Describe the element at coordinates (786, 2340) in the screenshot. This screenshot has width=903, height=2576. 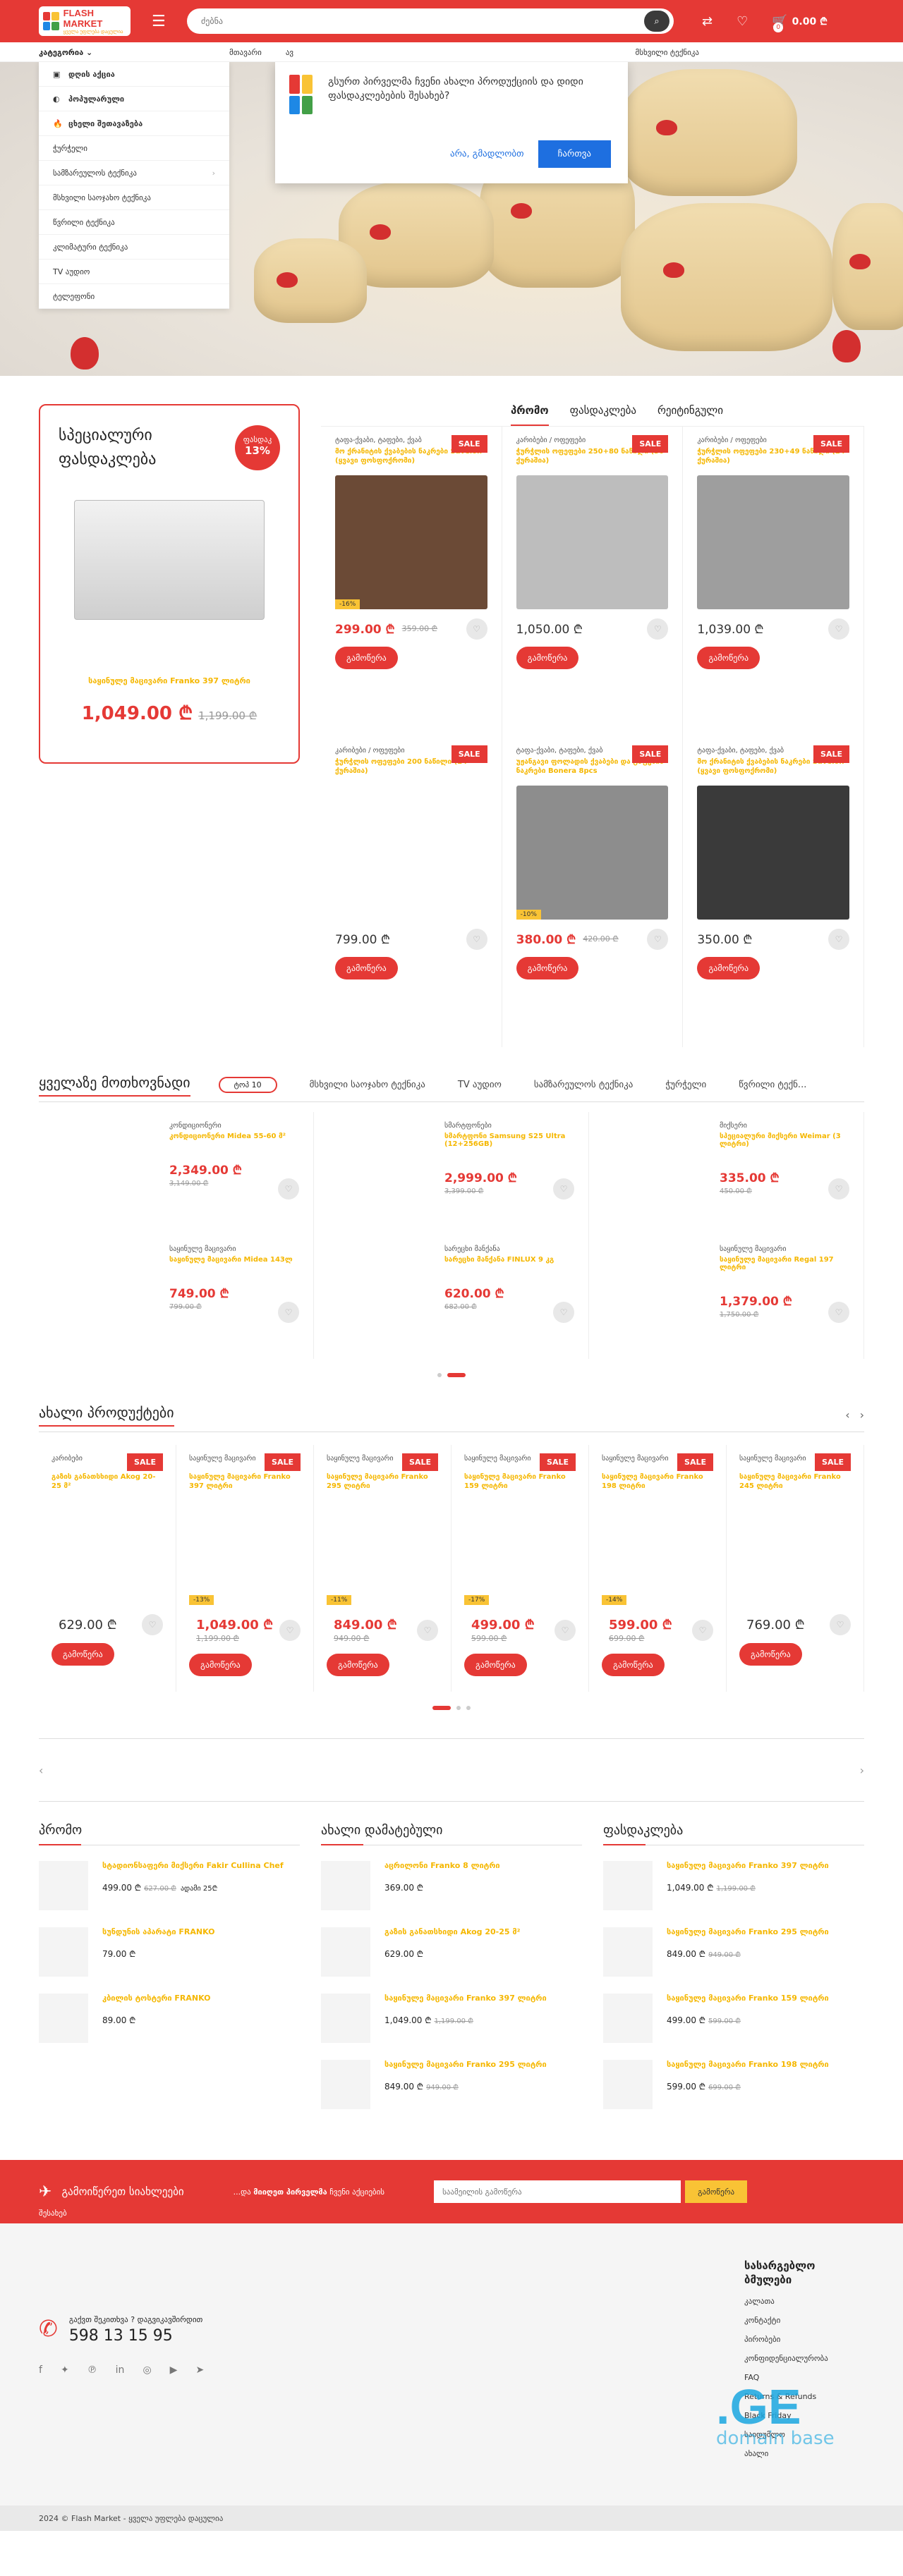
I see `footer-link: პირობები` at that location.